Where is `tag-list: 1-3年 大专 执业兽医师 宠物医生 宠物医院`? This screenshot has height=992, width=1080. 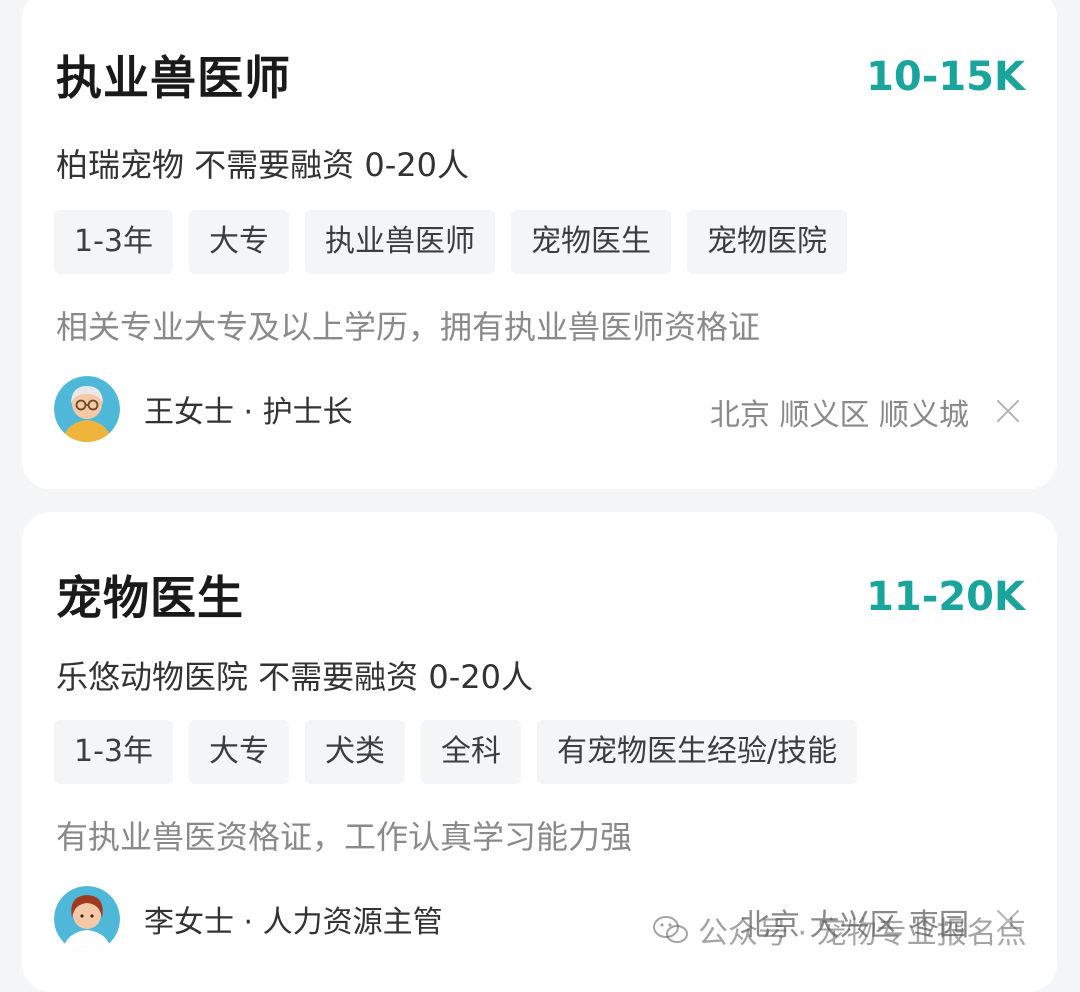
tag-list: 1-3年 大专 执业兽医师 宠物医生 宠物医院 is located at coordinates (450, 242).